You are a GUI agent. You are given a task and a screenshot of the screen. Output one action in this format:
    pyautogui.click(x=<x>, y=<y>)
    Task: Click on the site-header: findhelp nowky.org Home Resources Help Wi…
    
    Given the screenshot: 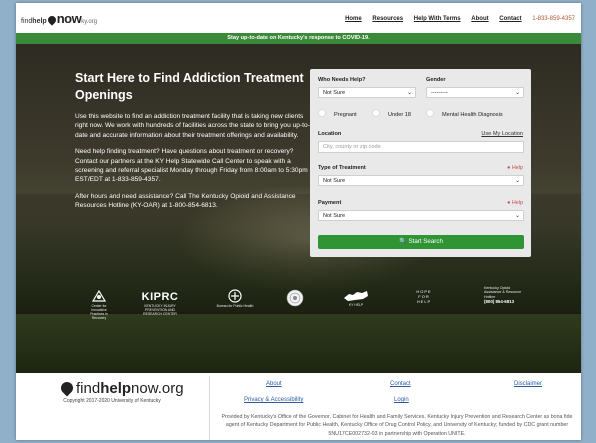 What is the action you would take?
    pyautogui.click(x=298, y=18)
    